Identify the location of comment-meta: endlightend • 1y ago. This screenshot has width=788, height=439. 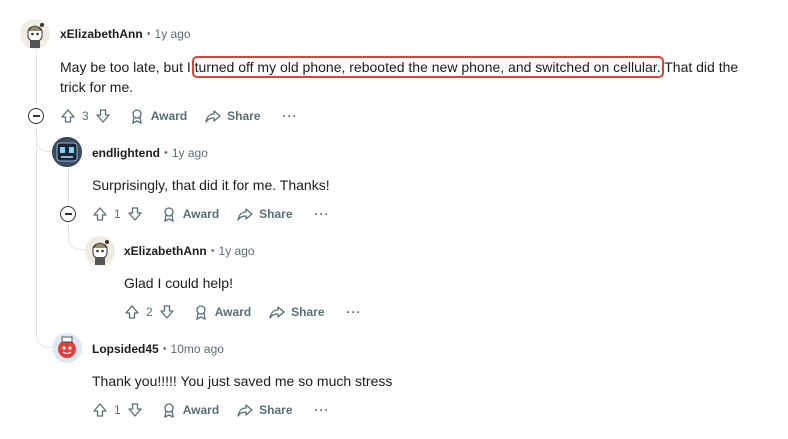
(150, 153).